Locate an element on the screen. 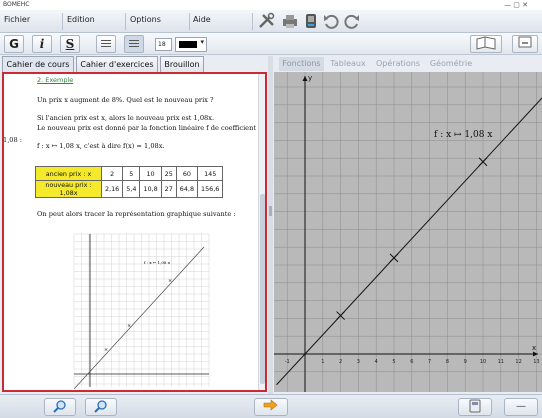 This screenshot has height=418, width=542. window-title: BOMEHC is located at coordinates (16, 4).